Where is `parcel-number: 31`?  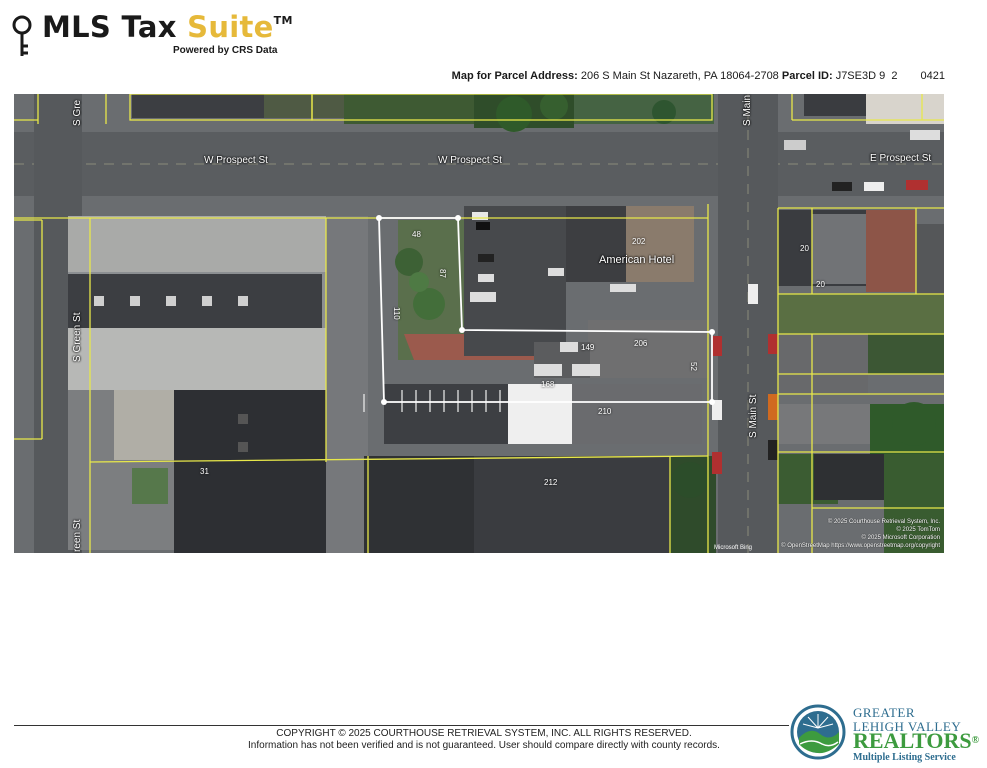
parcel-number: 31 is located at coordinates (204, 471).